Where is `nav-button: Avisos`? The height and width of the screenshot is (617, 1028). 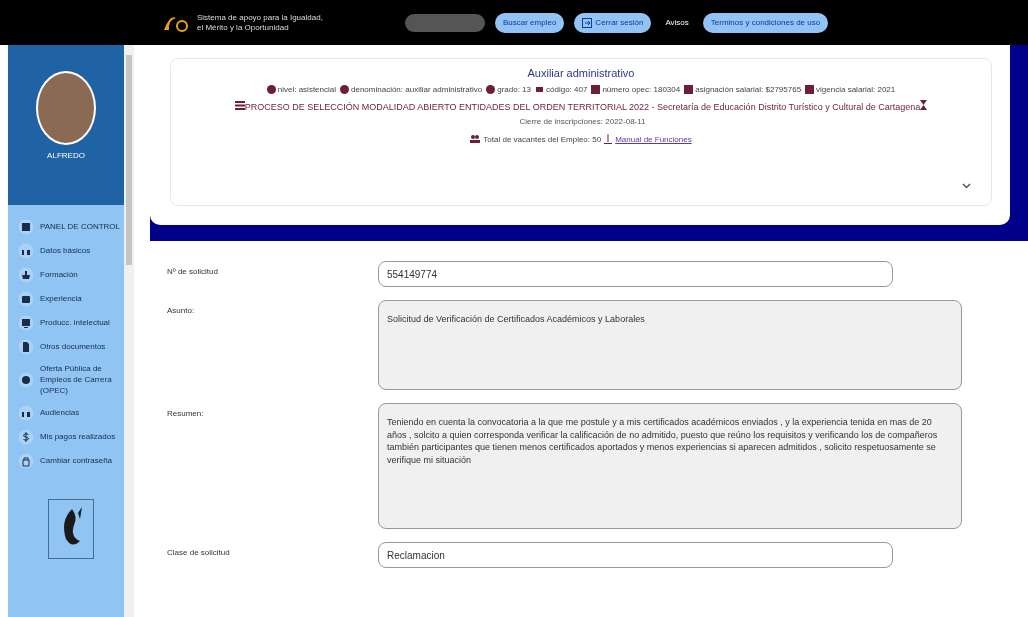
nav-button: Avisos is located at coordinates (677, 22).